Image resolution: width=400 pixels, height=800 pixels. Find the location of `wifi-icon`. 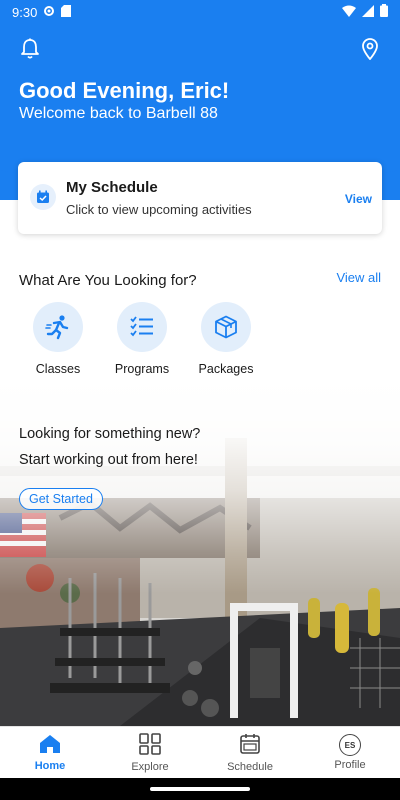

wifi-icon is located at coordinates (349, 12).